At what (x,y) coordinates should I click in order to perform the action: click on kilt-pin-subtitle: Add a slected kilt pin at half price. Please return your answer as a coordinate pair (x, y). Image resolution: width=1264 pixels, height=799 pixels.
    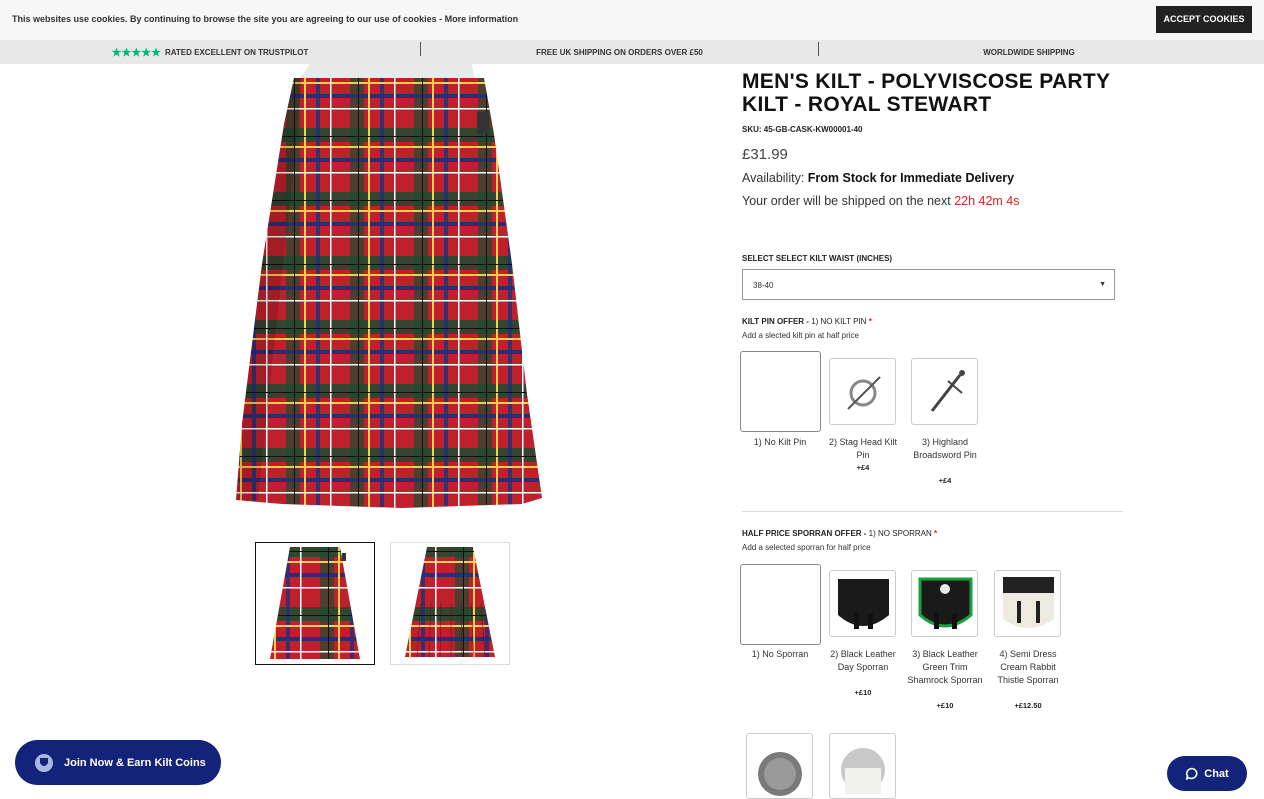
    Looking at the image, I should click on (800, 335).